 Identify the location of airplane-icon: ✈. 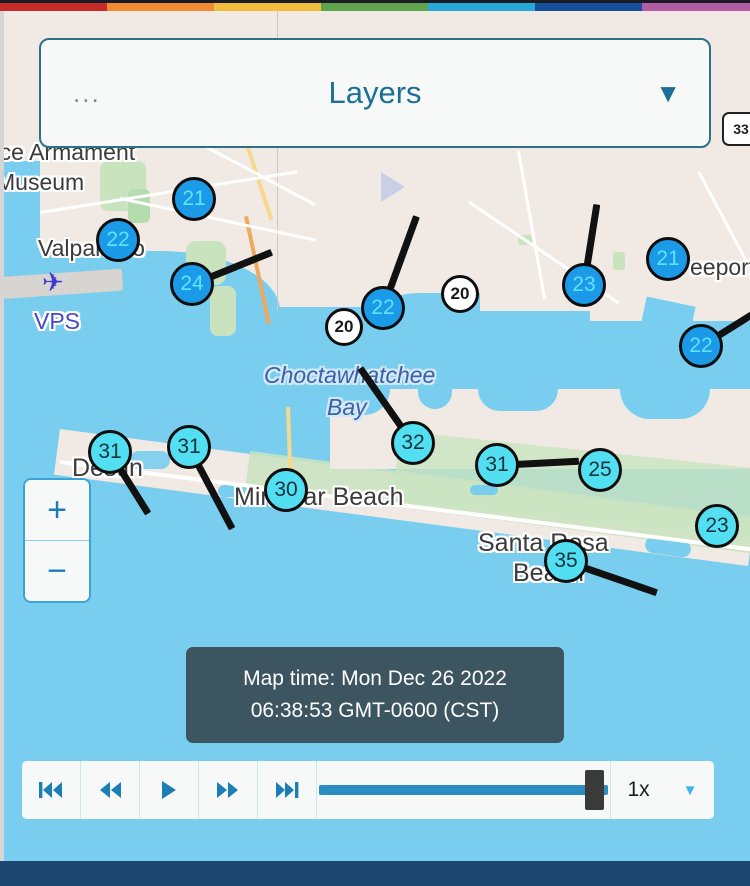
(53, 282).